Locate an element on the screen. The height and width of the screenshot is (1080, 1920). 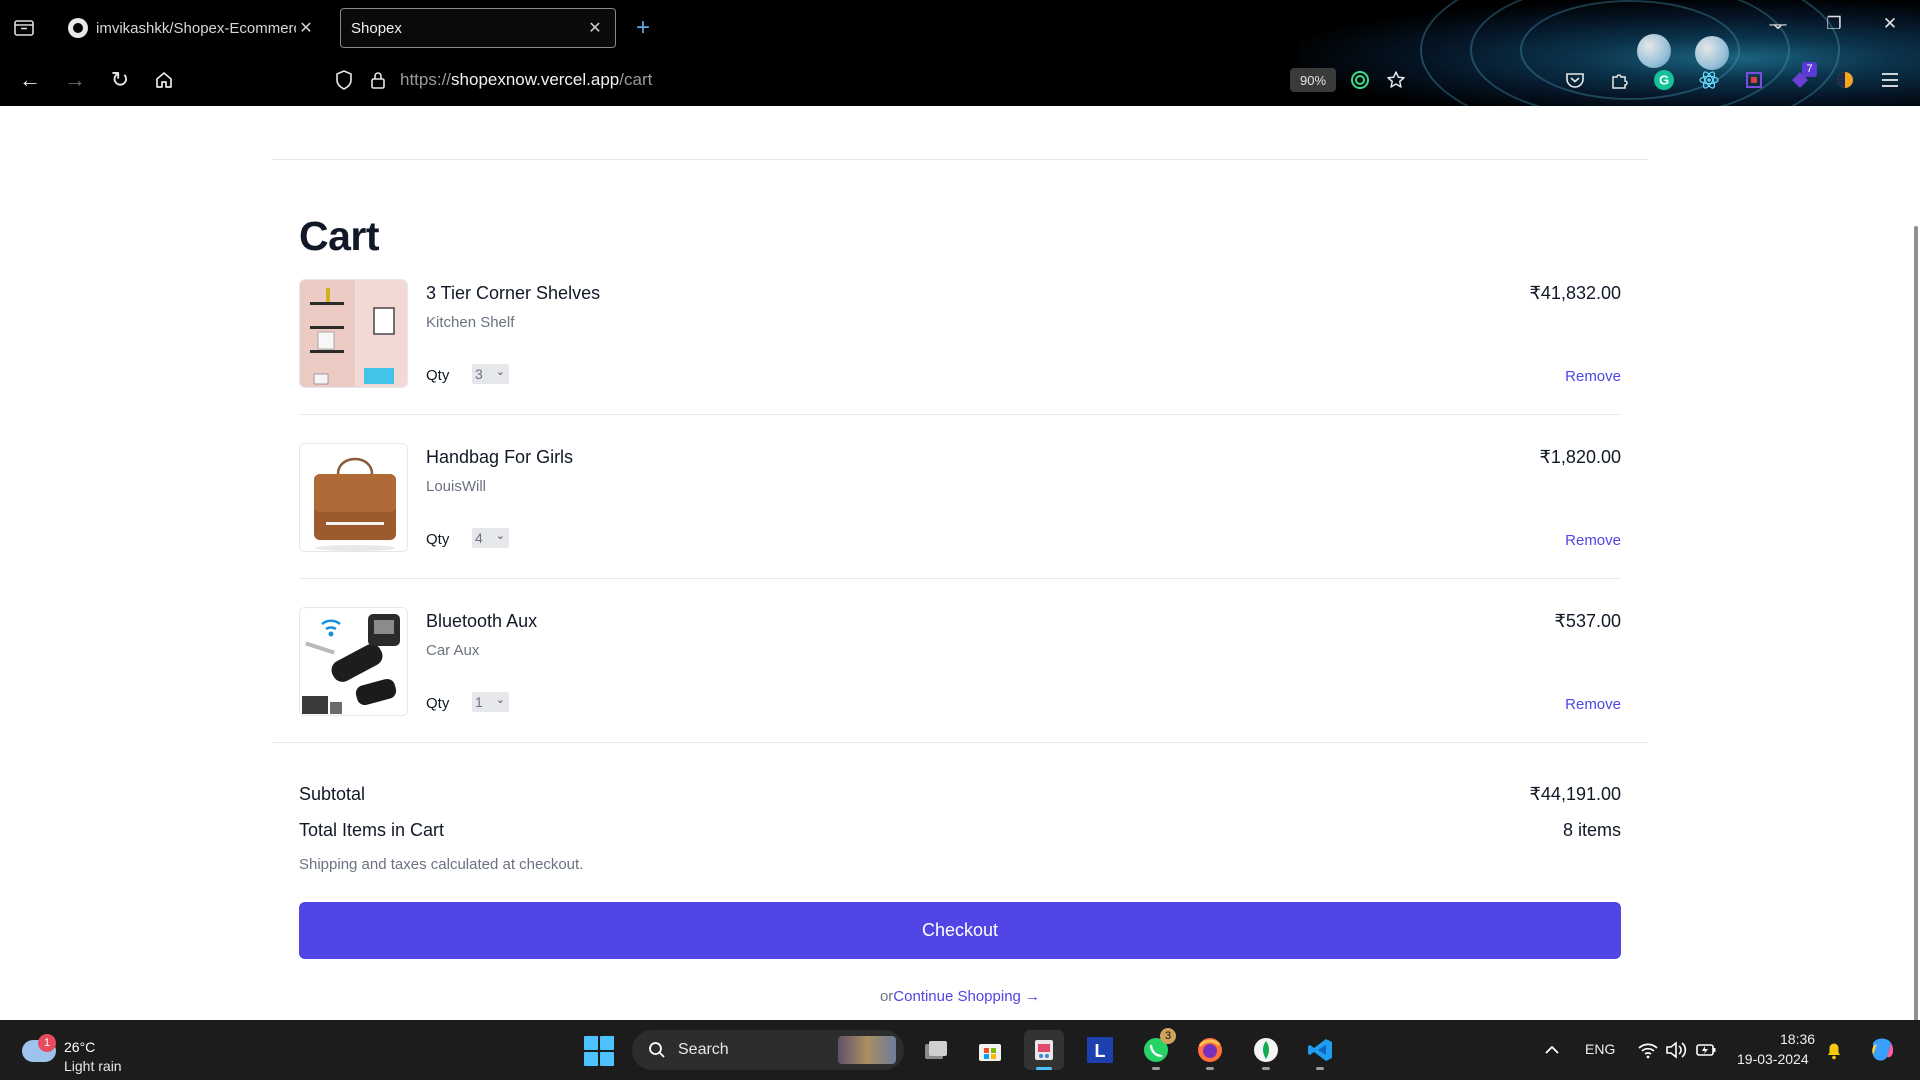
quantity-value: 1 is located at coordinates (479, 702).